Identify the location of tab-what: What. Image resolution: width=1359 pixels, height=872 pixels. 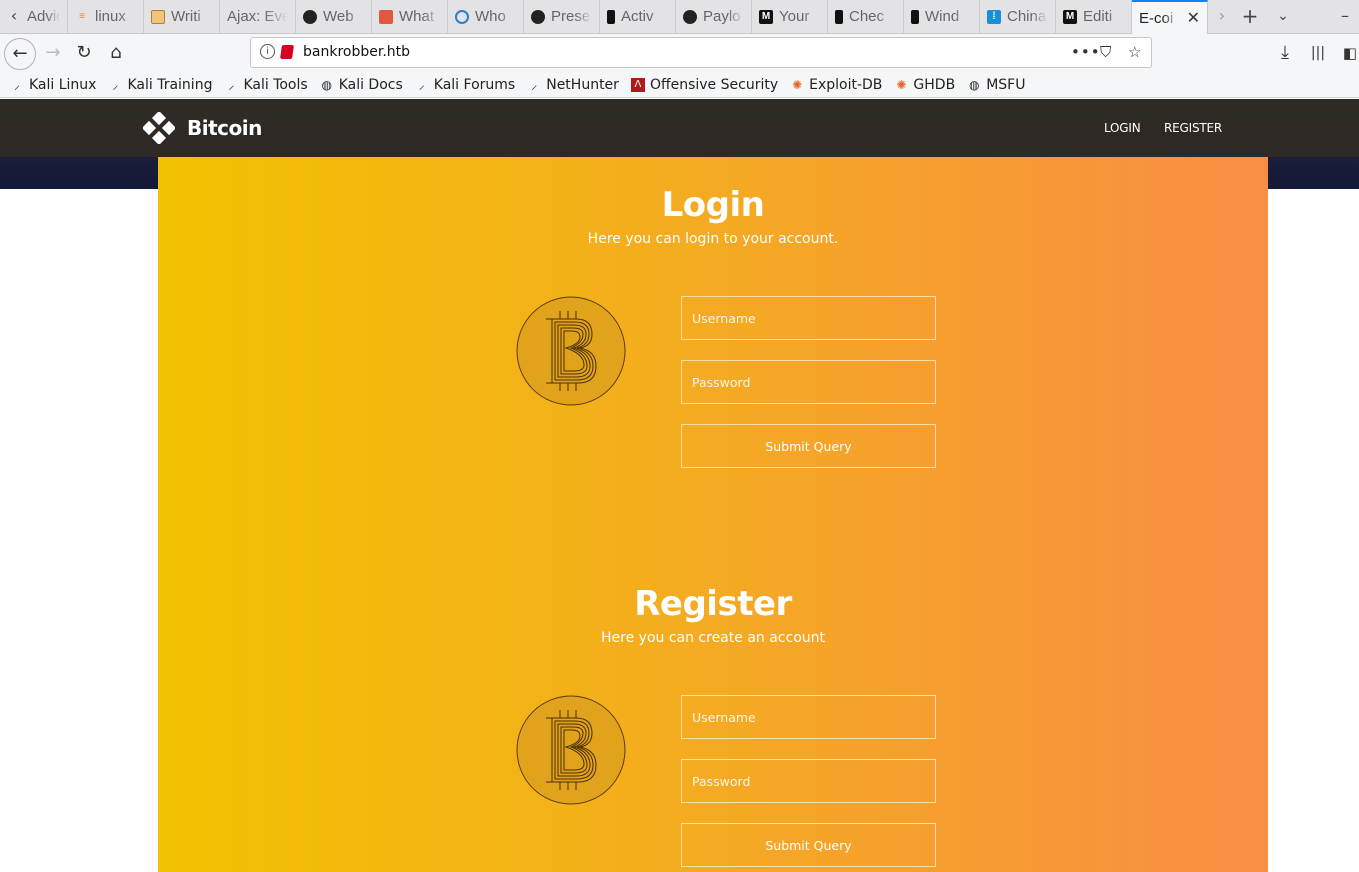
(410, 16).